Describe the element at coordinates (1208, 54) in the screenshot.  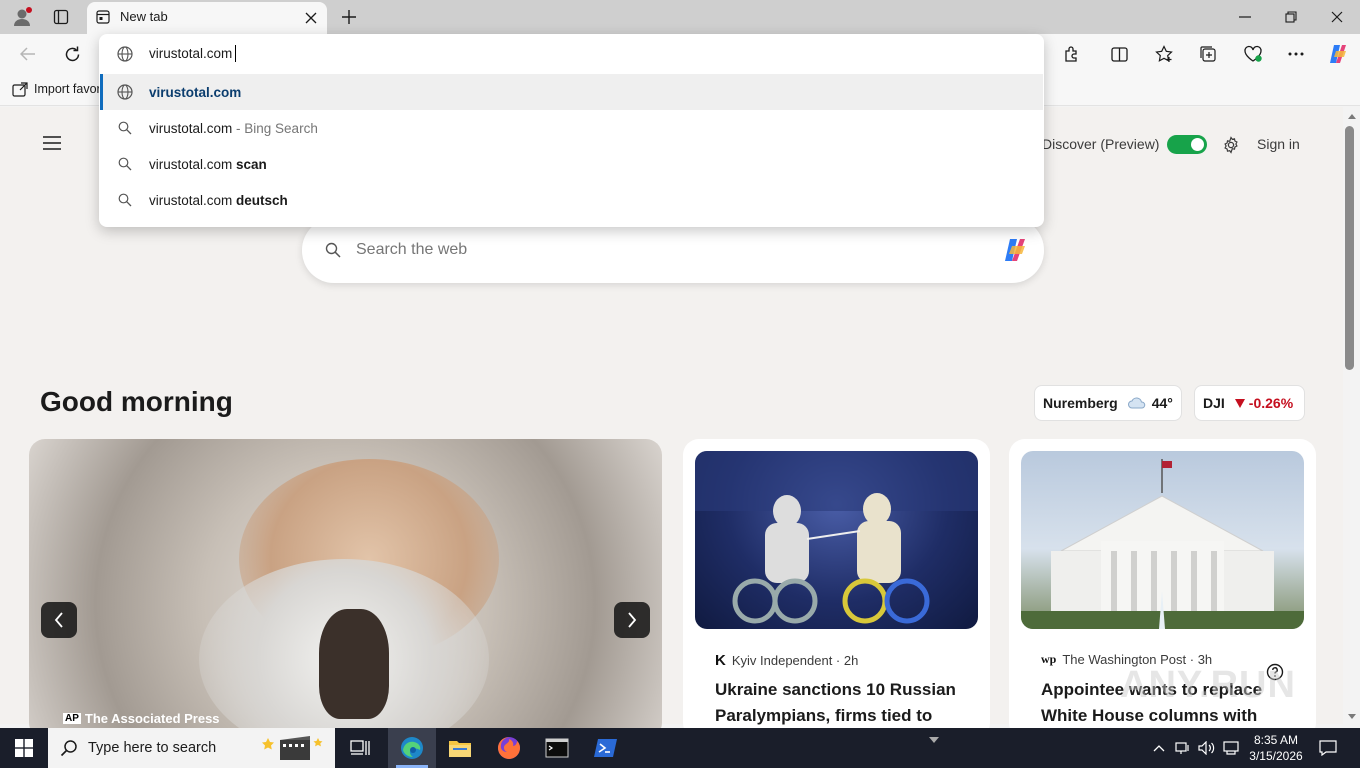
I see `collections-icon` at that location.